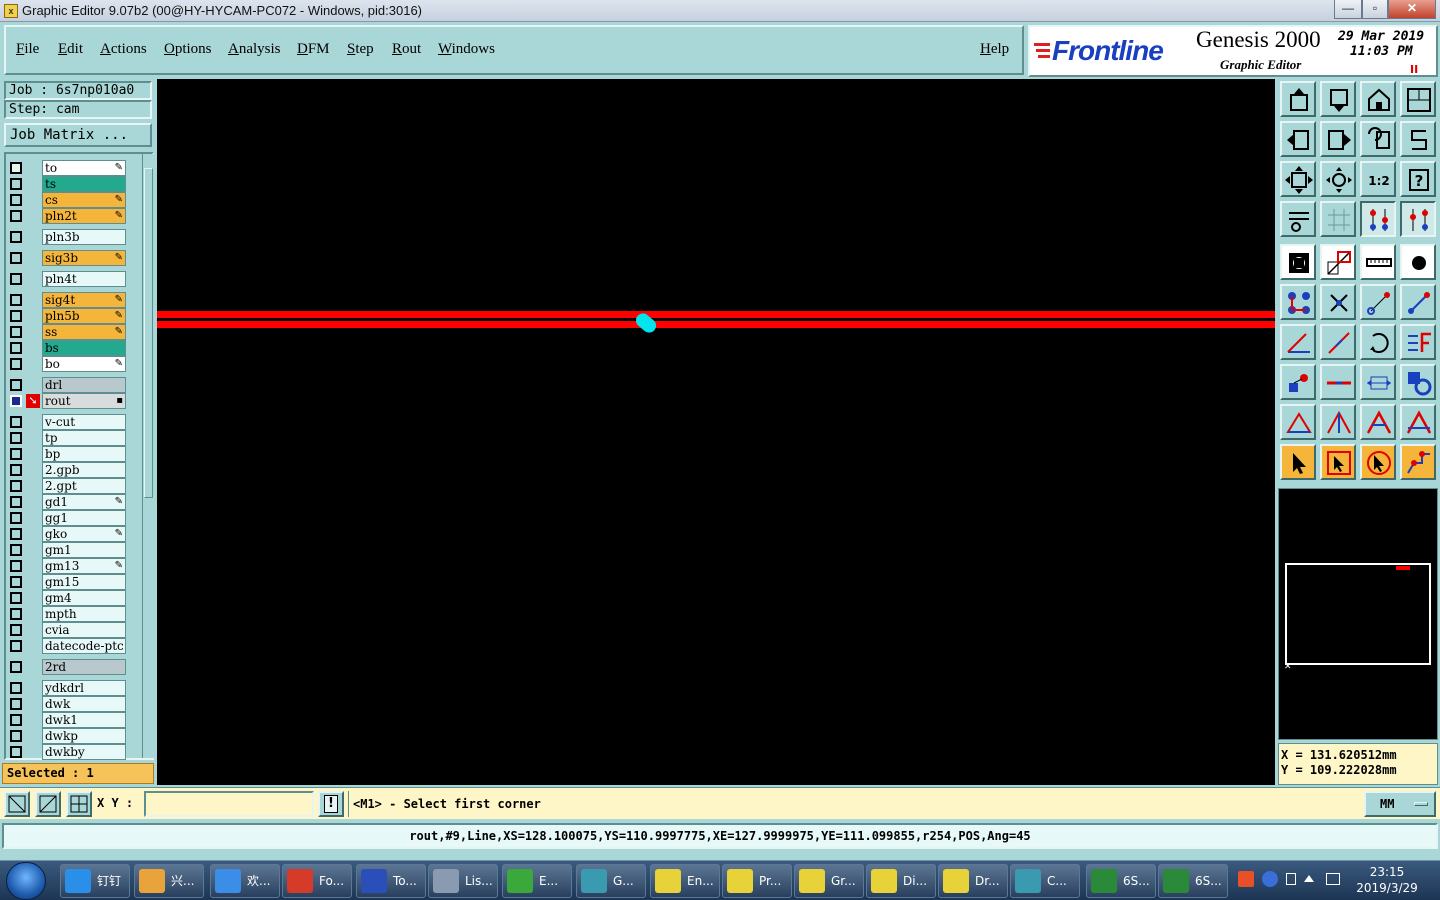 This screenshot has height=900, width=1440. Describe the element at coordinates (716, 314) in the screenshot. I see `rout-feature-line-top` at that location.